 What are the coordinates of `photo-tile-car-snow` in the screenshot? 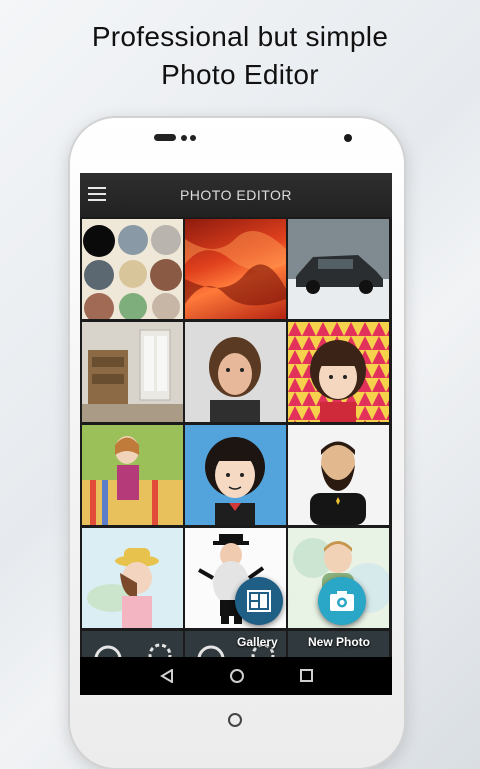 It's located at (338, 269).